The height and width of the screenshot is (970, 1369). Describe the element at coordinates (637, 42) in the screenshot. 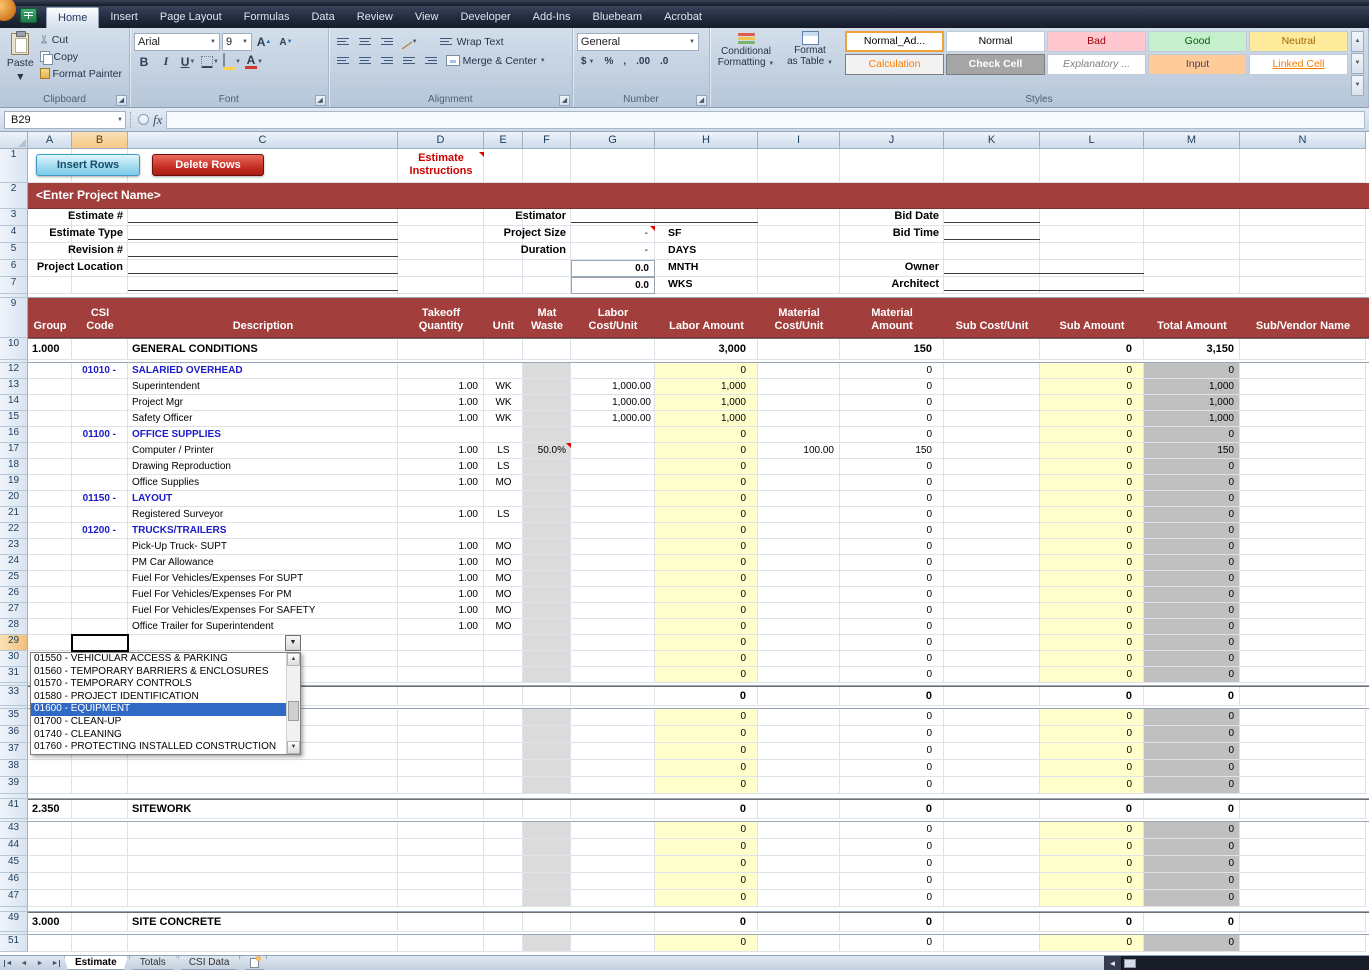

I see `number-format-select: General ▼` at that location.